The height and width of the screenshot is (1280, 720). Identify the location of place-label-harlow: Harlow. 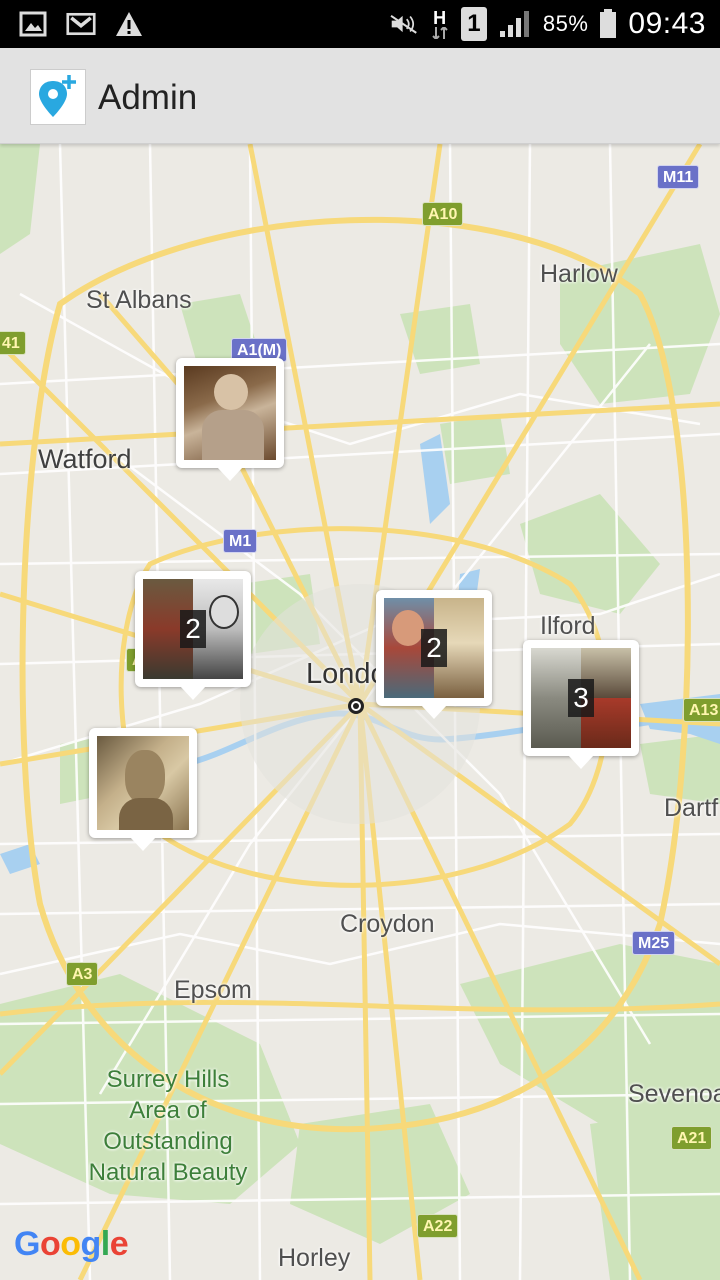
(579, 274).